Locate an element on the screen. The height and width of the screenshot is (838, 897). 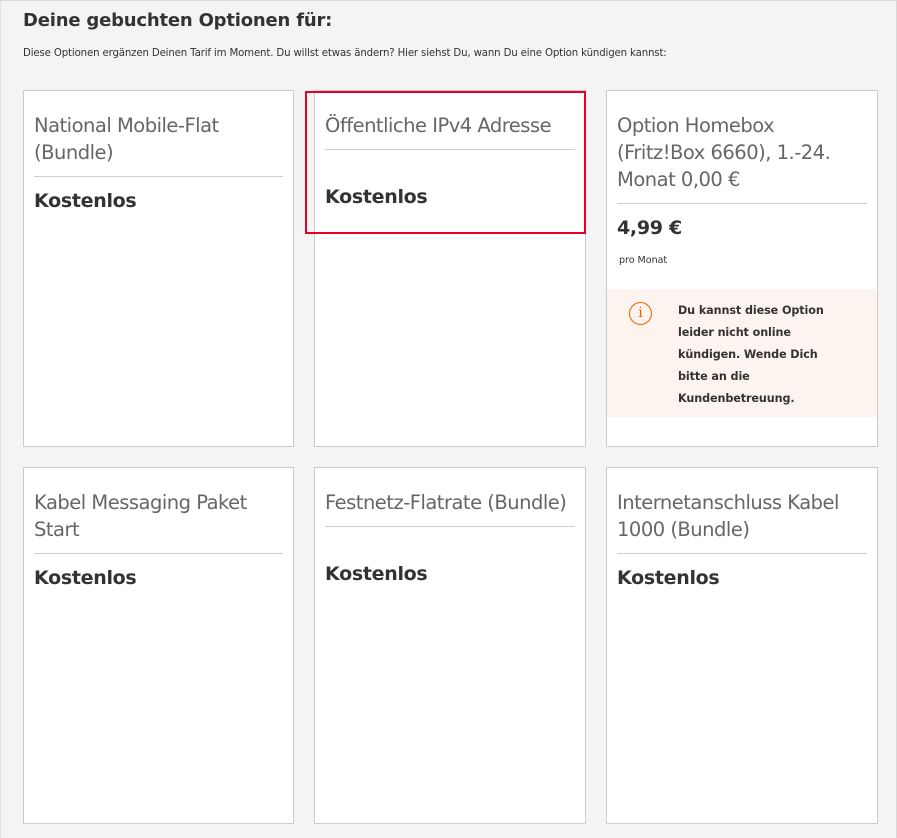
option-card-kabel-messaging: Kabel Messaging Paket Start Kostenlos is located at coordinates (158, 645).